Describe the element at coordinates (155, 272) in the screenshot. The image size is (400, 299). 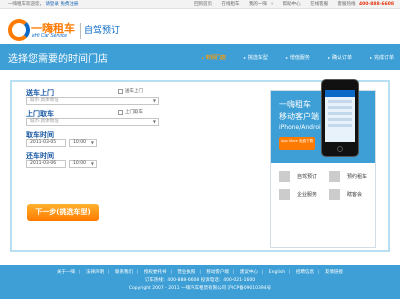
I see `footer-link-authorization: 授权委托书` at that location.